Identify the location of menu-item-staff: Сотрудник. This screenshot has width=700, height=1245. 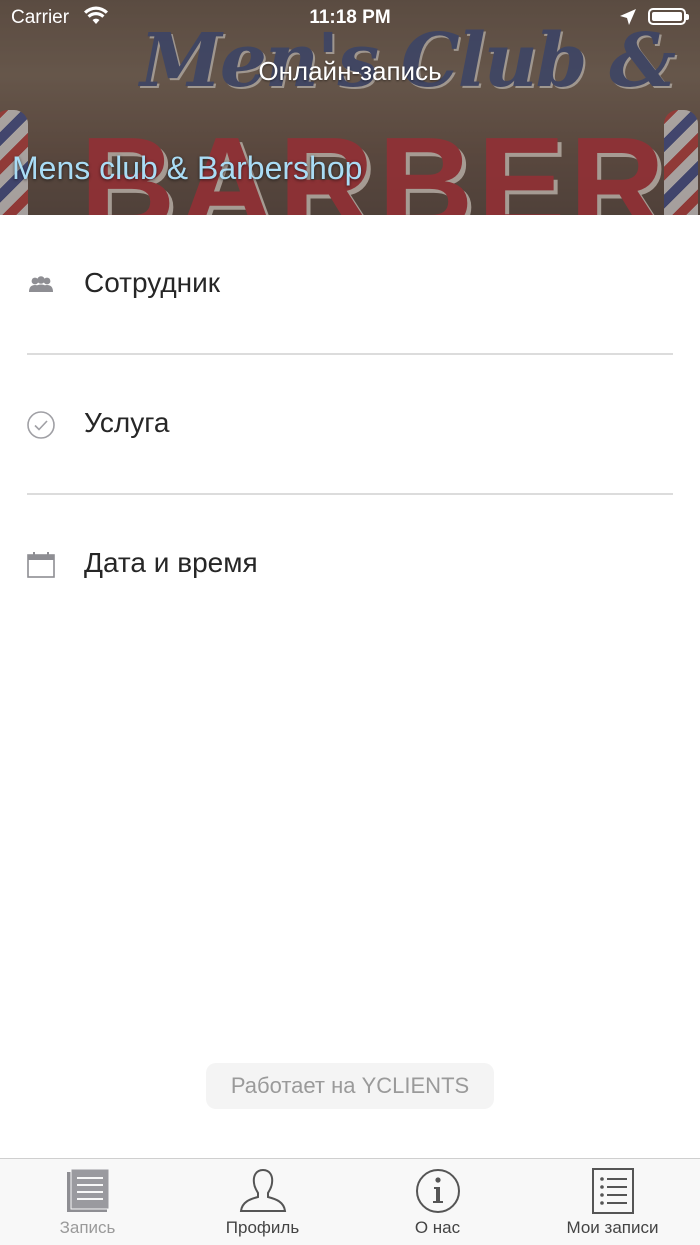
(350, 285).